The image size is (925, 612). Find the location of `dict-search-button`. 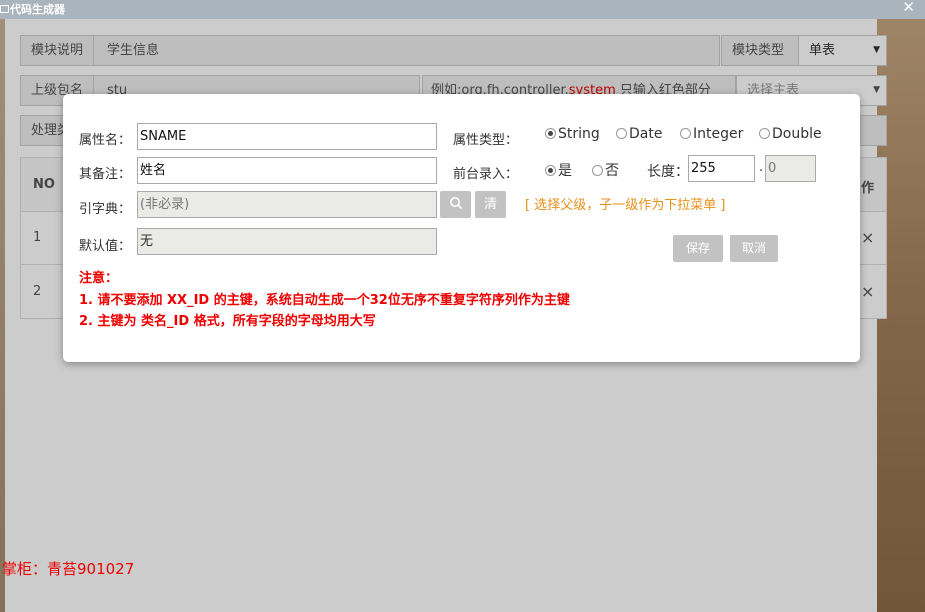

dict-search-button is located at coordinates (455, 204).